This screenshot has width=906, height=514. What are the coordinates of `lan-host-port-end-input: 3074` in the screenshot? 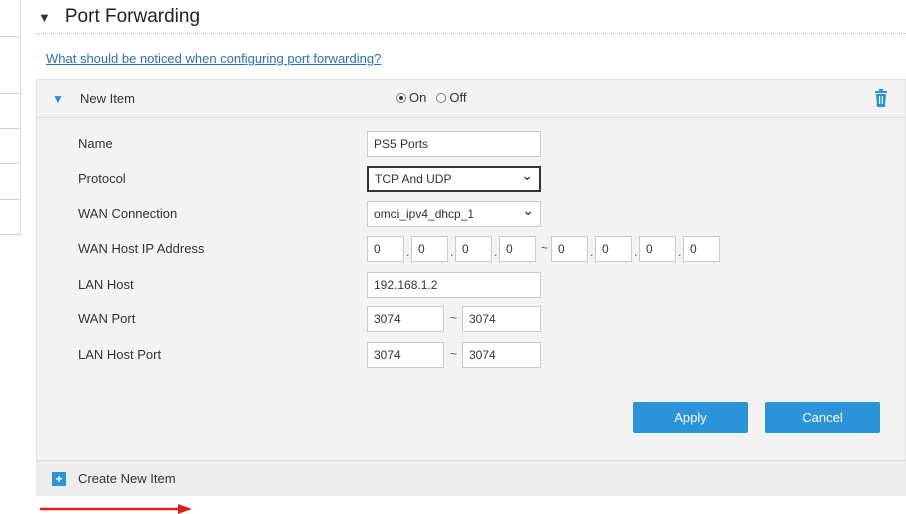 It's located at (501, 355).